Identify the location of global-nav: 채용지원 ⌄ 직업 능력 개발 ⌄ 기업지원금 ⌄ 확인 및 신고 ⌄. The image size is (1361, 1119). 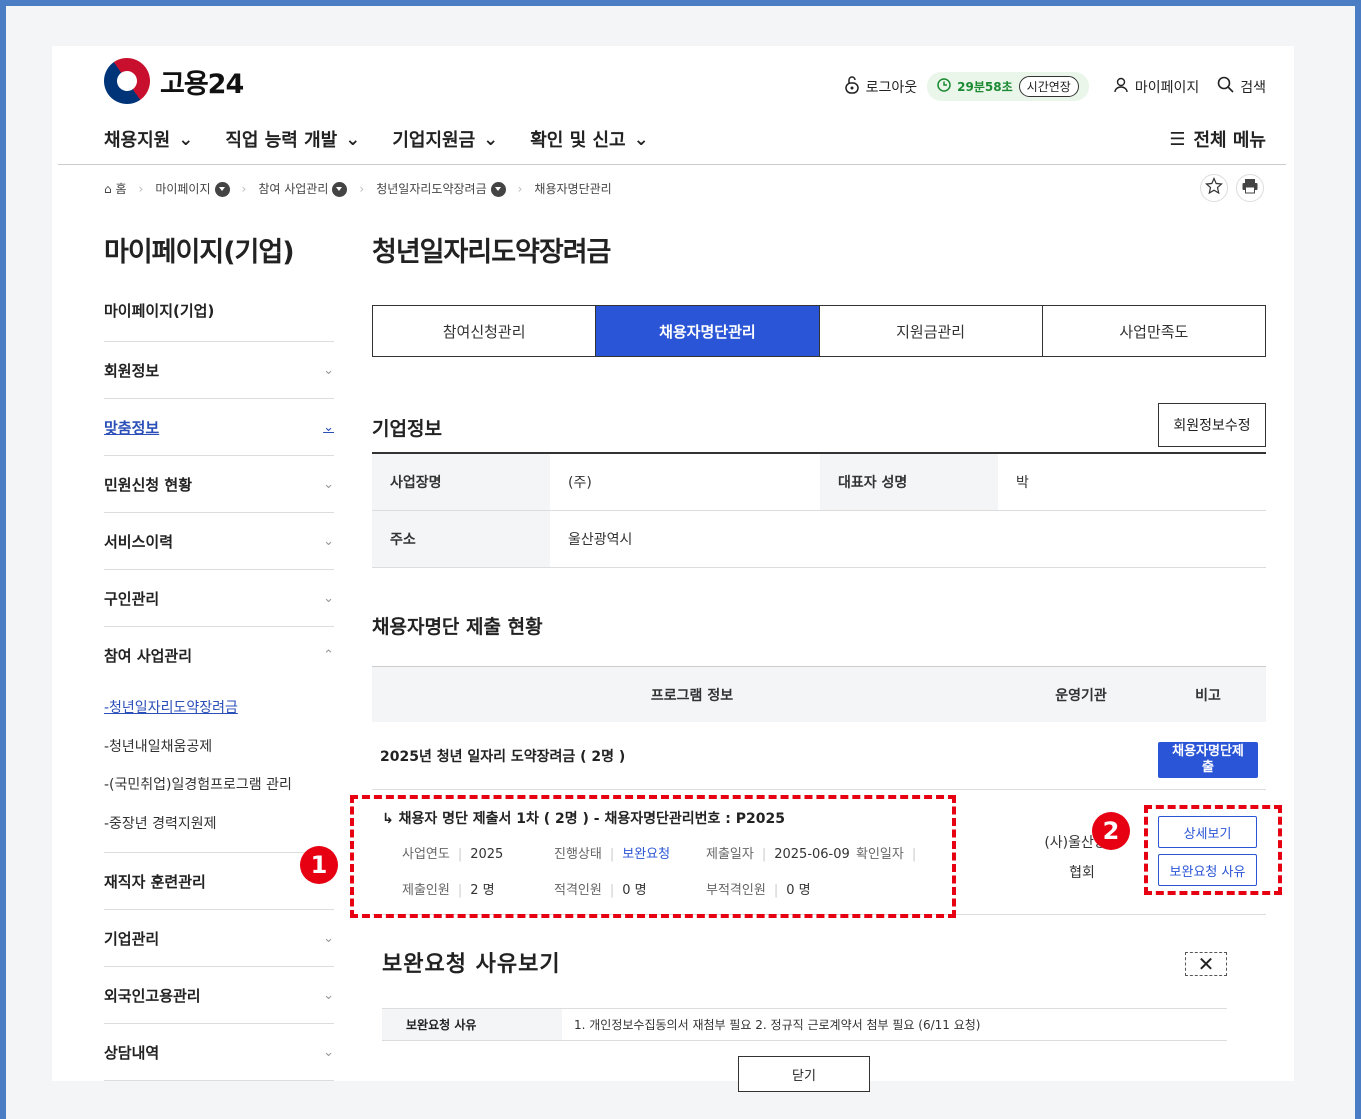
(376, 139).